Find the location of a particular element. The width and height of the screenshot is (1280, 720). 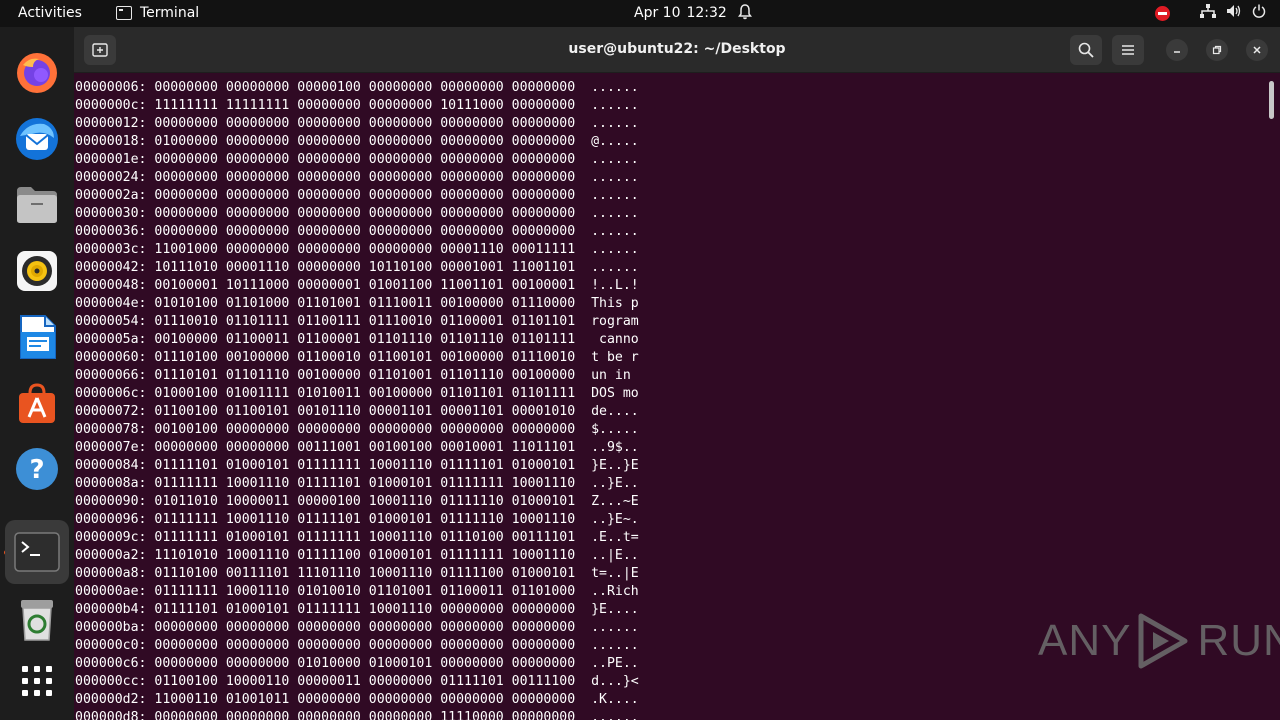

dock-terminal is located at coordinates (37, 552).